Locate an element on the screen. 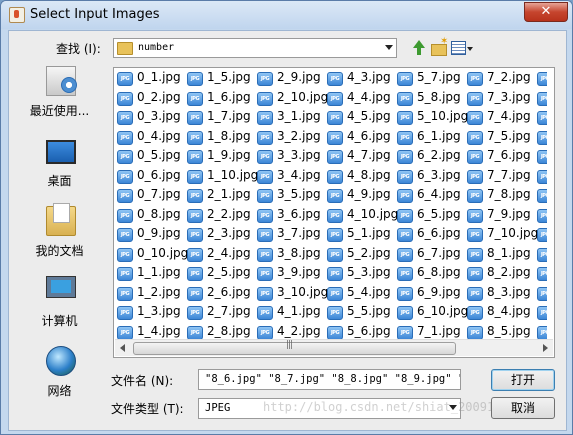  place-label: 我的文档 is located at coordinates (59, 251).